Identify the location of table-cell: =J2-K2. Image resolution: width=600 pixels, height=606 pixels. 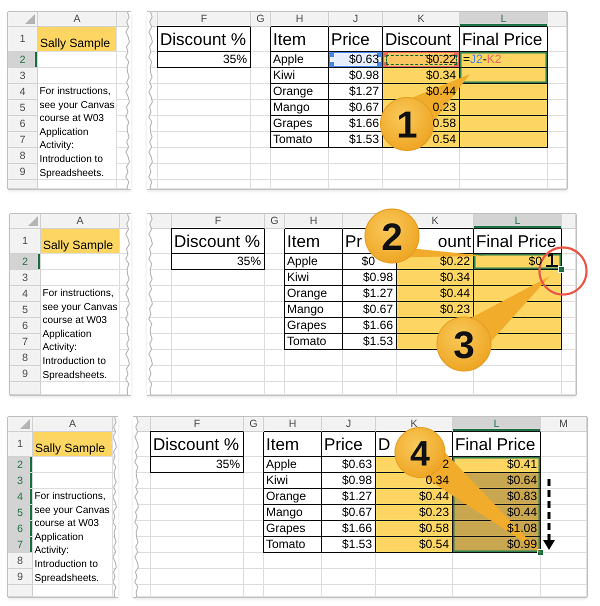
(504, 60).